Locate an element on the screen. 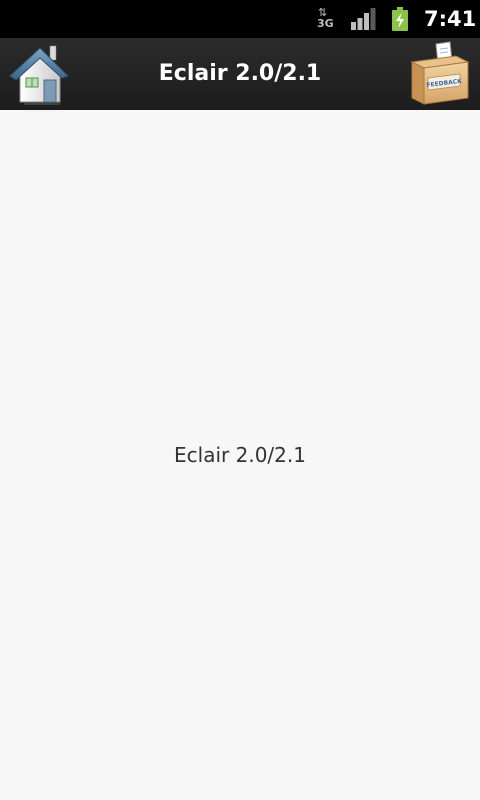  action-bar-title: Eclair 2.0/2.1 is located at coordinates (240, 73).